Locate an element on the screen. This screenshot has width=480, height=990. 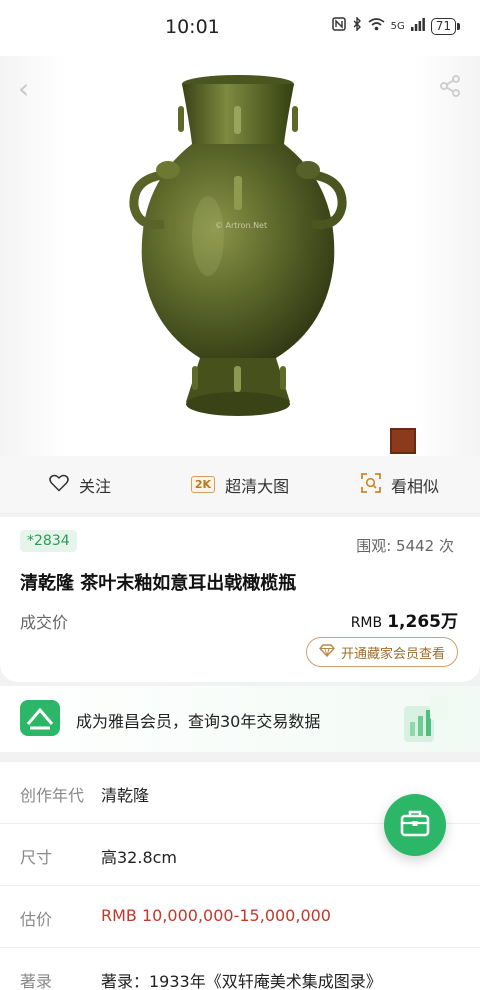
status-time: 10:01 is located at coordinates (192, 27).